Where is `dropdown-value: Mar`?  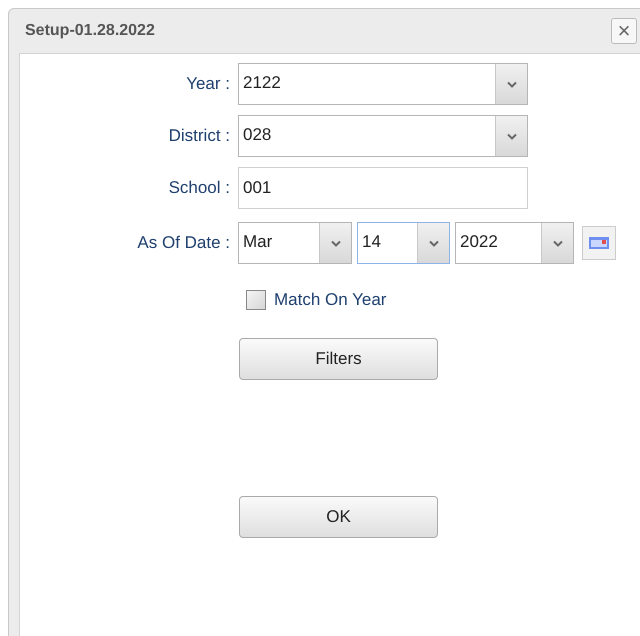
dropdown-value: Mar is located at coordinates (258, 242).